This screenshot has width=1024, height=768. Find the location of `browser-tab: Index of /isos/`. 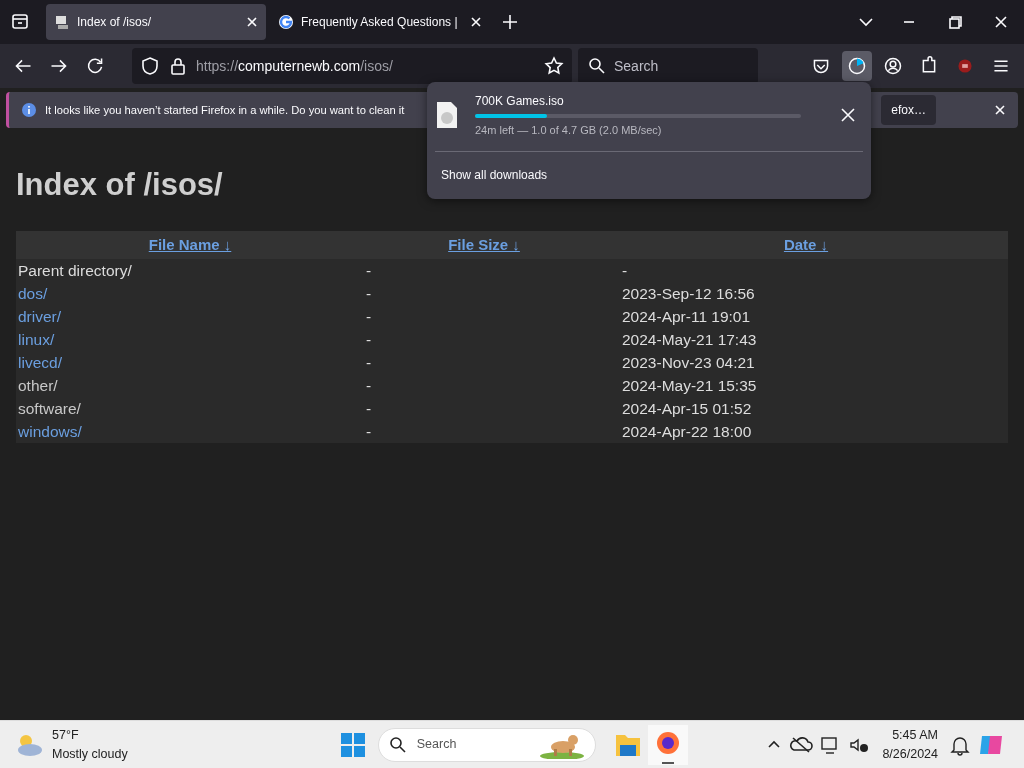

browser-tab: Index of /isos/ is located at coordinates (156, 22).